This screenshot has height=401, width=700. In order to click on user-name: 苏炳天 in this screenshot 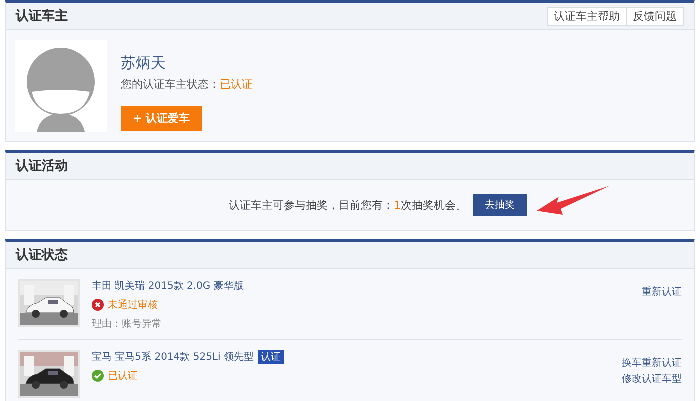, I will do `click(143, 63)`.